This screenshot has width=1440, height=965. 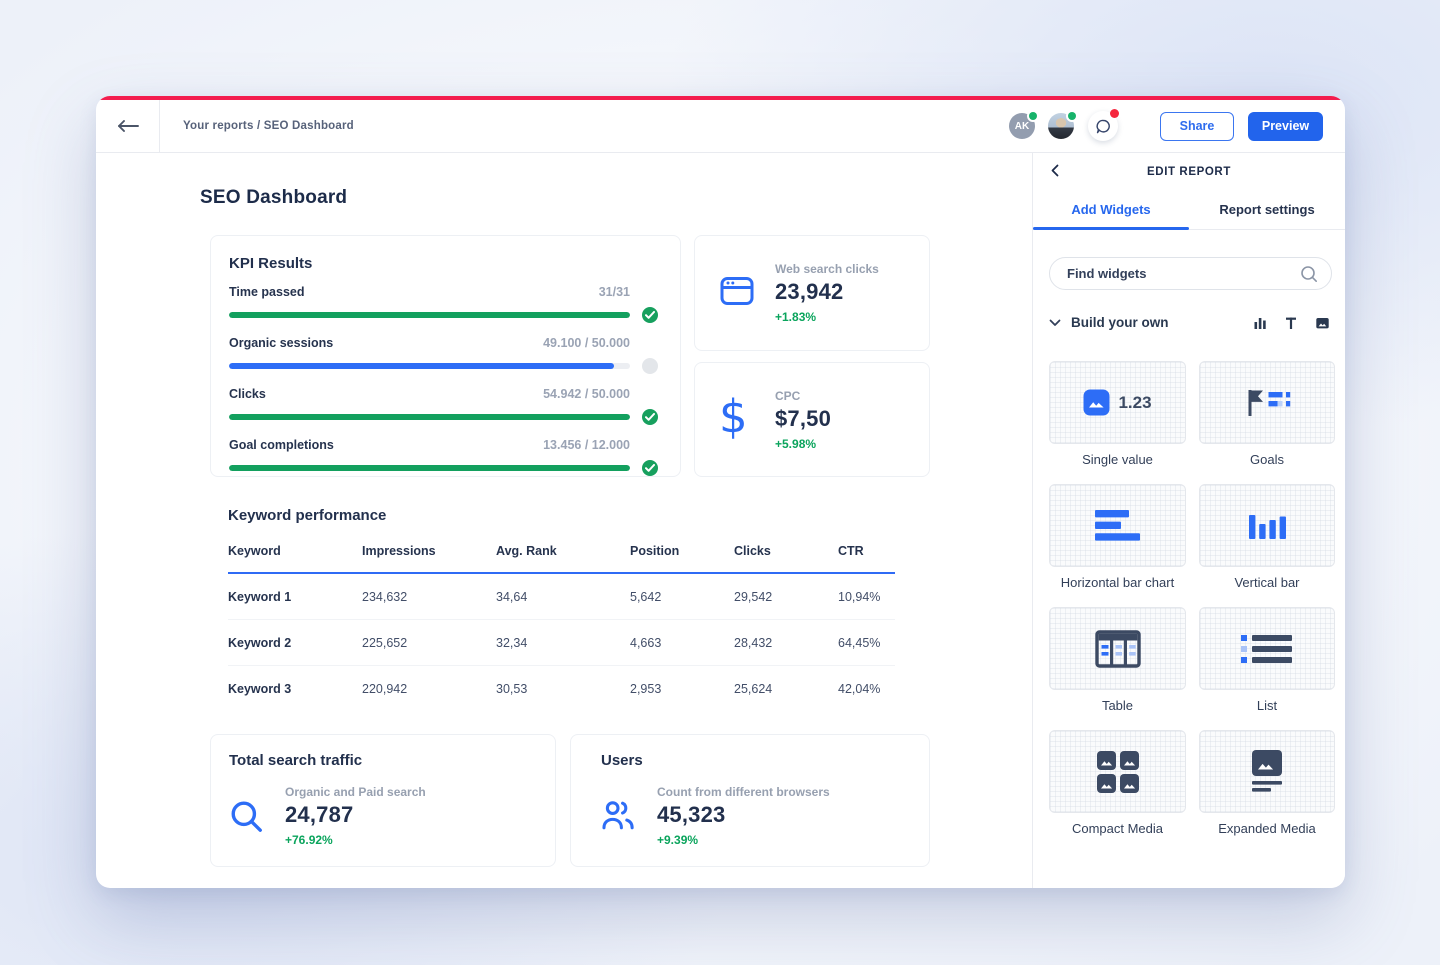 What do you see at coordinates (646, 688) in the screenshot?
I see `table-cell: 2,953` at bounding box center [646, 688].